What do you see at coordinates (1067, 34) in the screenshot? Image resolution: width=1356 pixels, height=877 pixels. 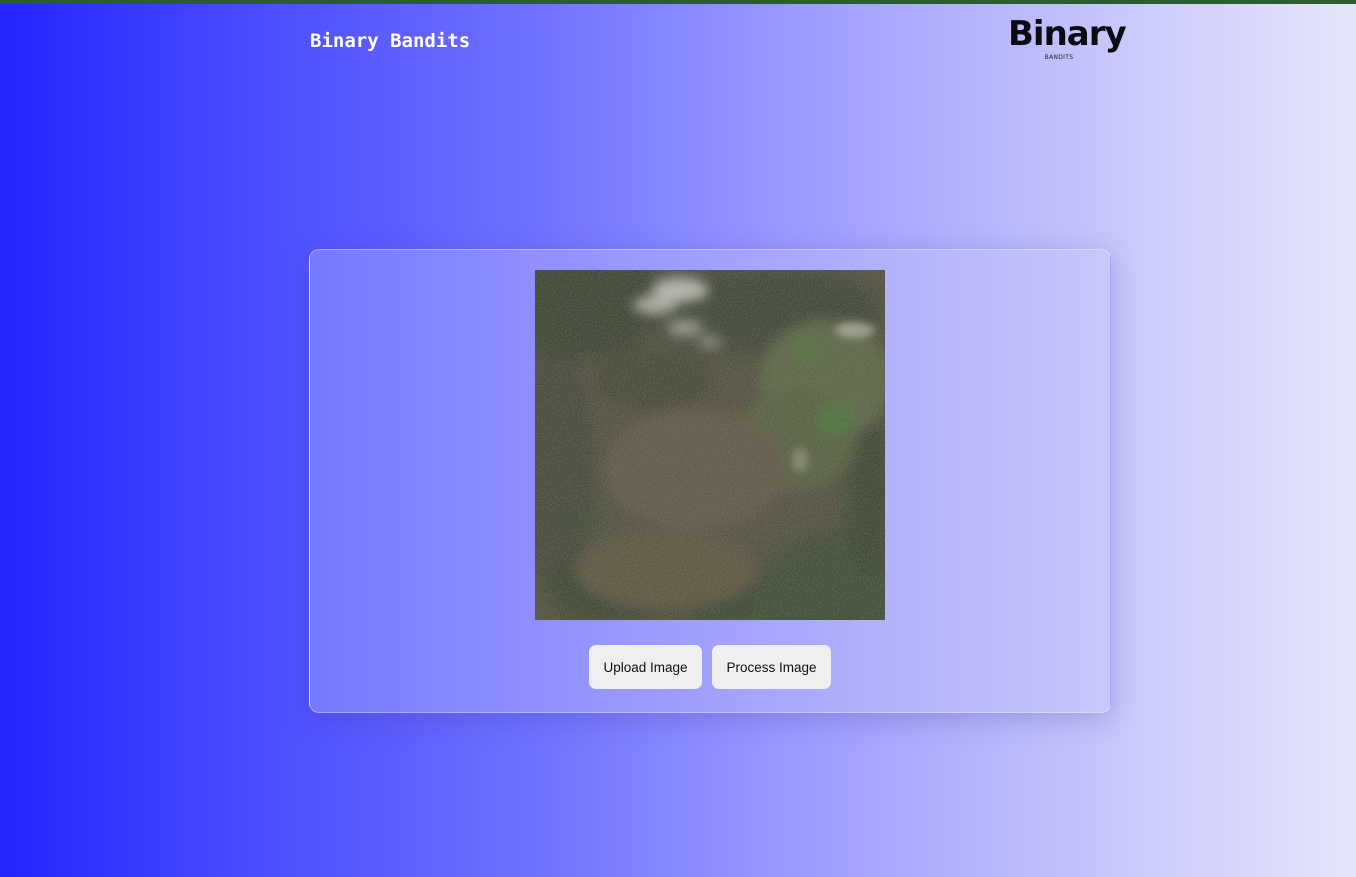 I see `logo-wordmark: Binary` at bounding box center [1067, 34].